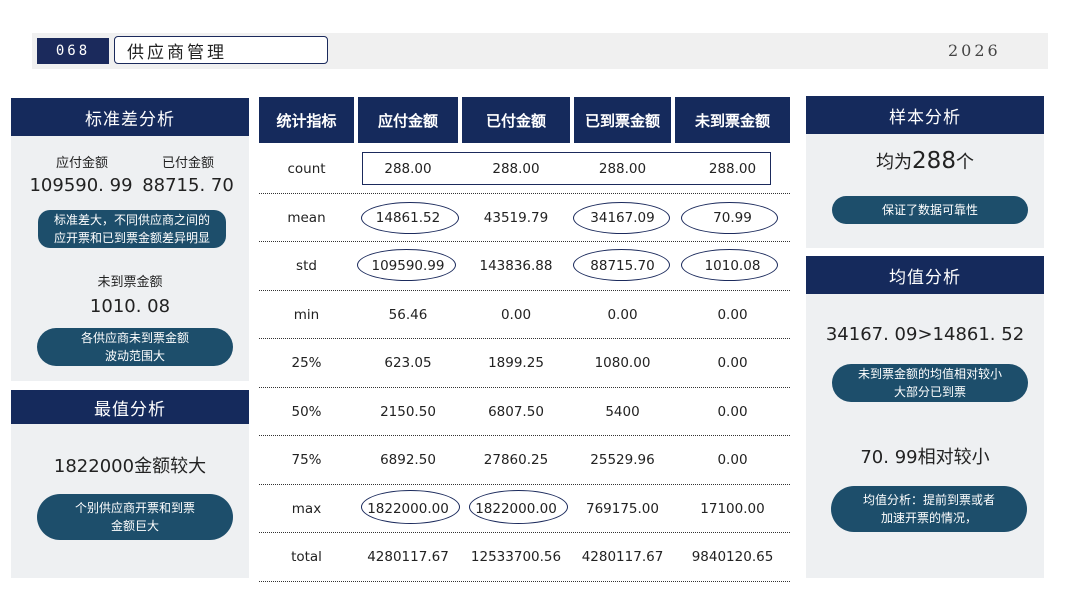 The width and height of the screenshot is (1080, 608). What do you see at coordinates (929, 509) in the screenshot?
I see `mean-note2-badge: 均值分析：提前到票或者 加速开票的情况，` at bounding box center [929, 509].